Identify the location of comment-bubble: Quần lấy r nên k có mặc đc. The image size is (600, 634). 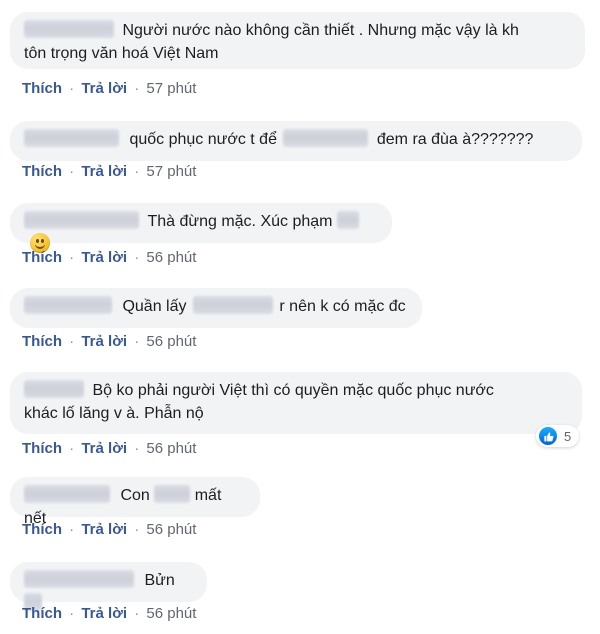
(216, 308).